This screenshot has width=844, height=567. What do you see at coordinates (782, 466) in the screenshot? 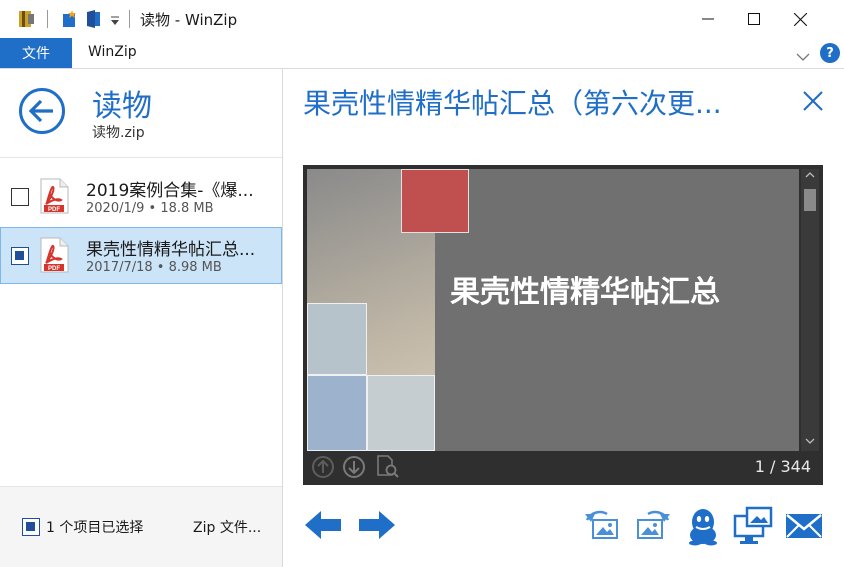
I see `page-counter: 1 / 344` at bounding box center [782, 466].